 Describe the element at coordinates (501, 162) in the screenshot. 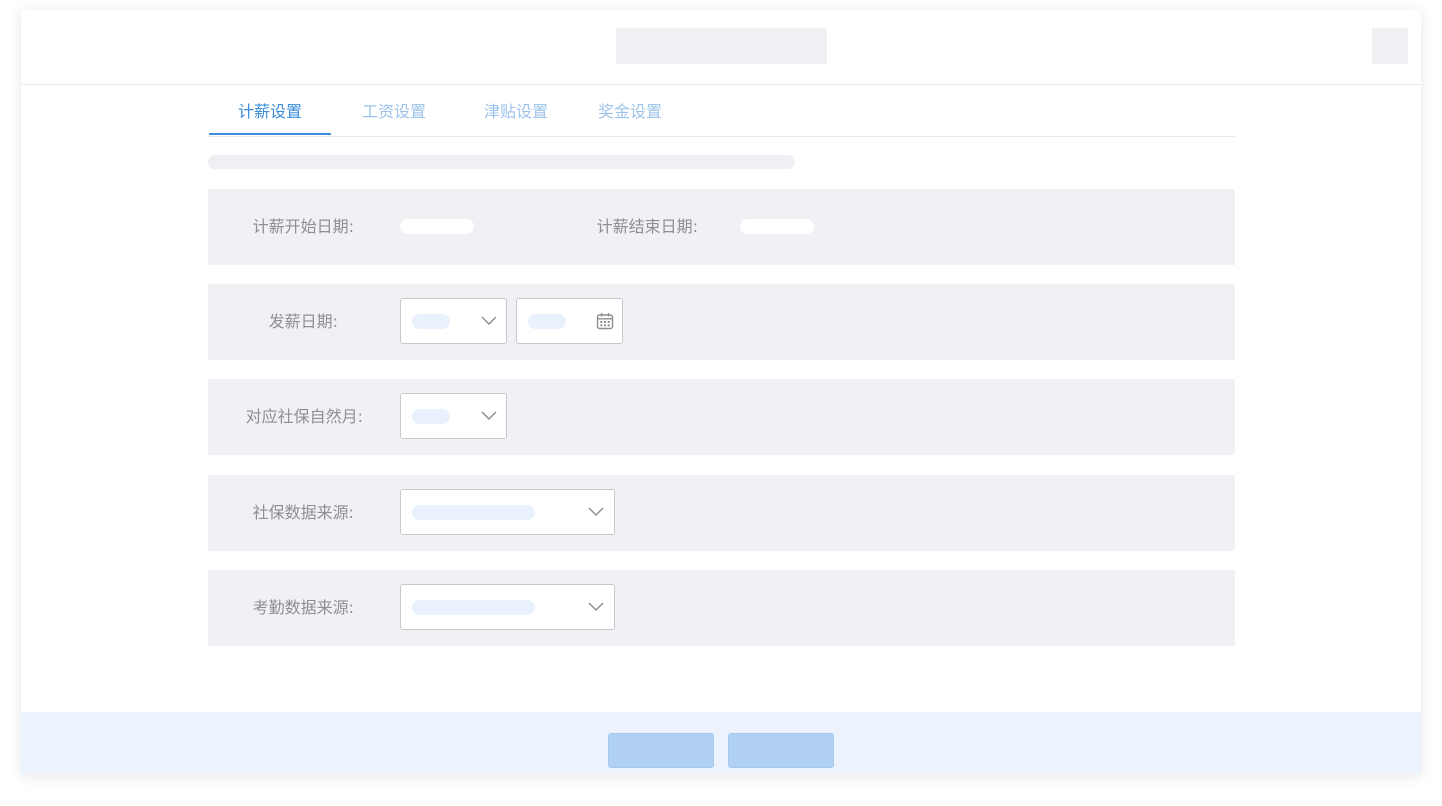

I see `hint-placeholder` at that location.